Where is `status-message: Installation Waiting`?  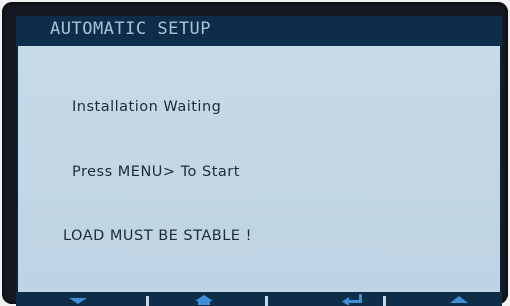
status-message: Installation Waiting is located at coordinates (147, 107).